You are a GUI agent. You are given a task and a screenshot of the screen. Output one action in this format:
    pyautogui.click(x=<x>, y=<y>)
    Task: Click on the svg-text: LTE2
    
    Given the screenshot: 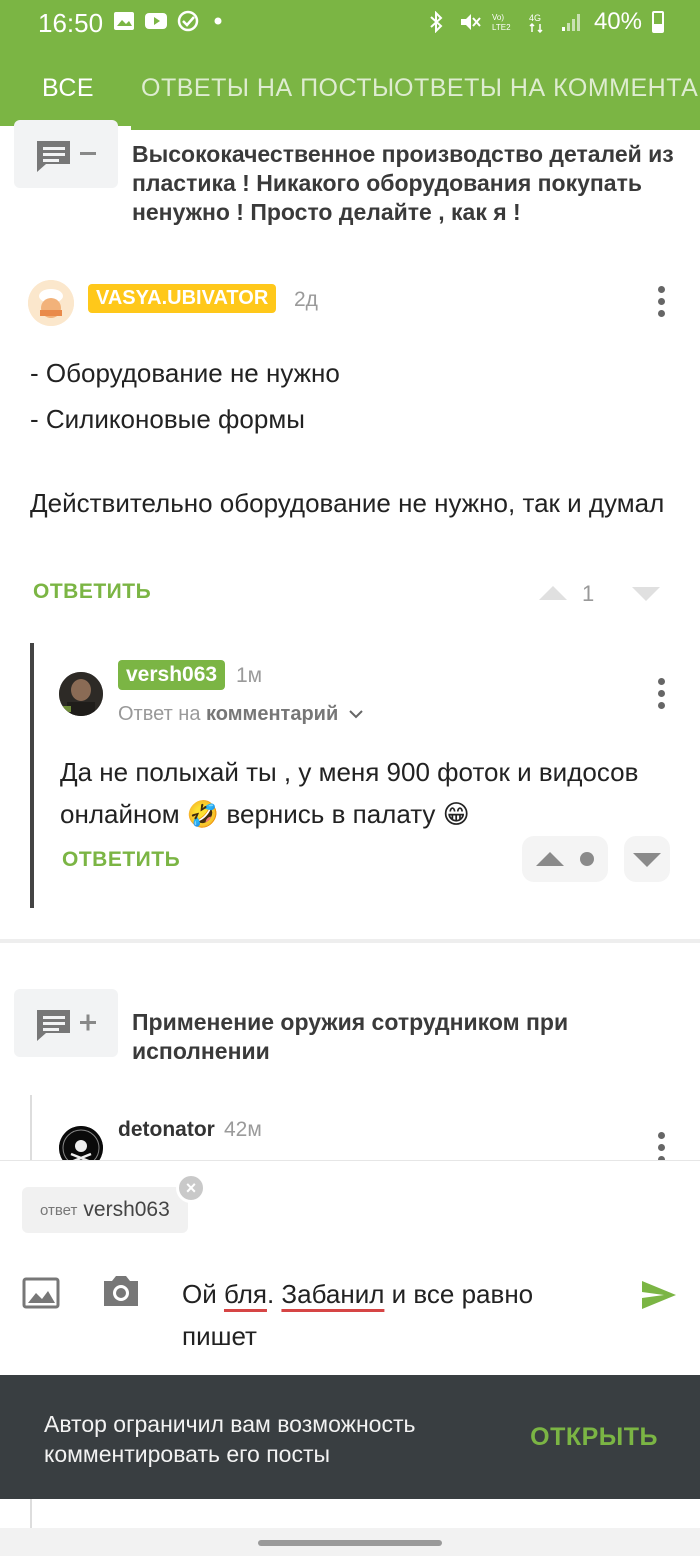 What is the action you would take?
    pyautogui.click(x=501, y=27)
    